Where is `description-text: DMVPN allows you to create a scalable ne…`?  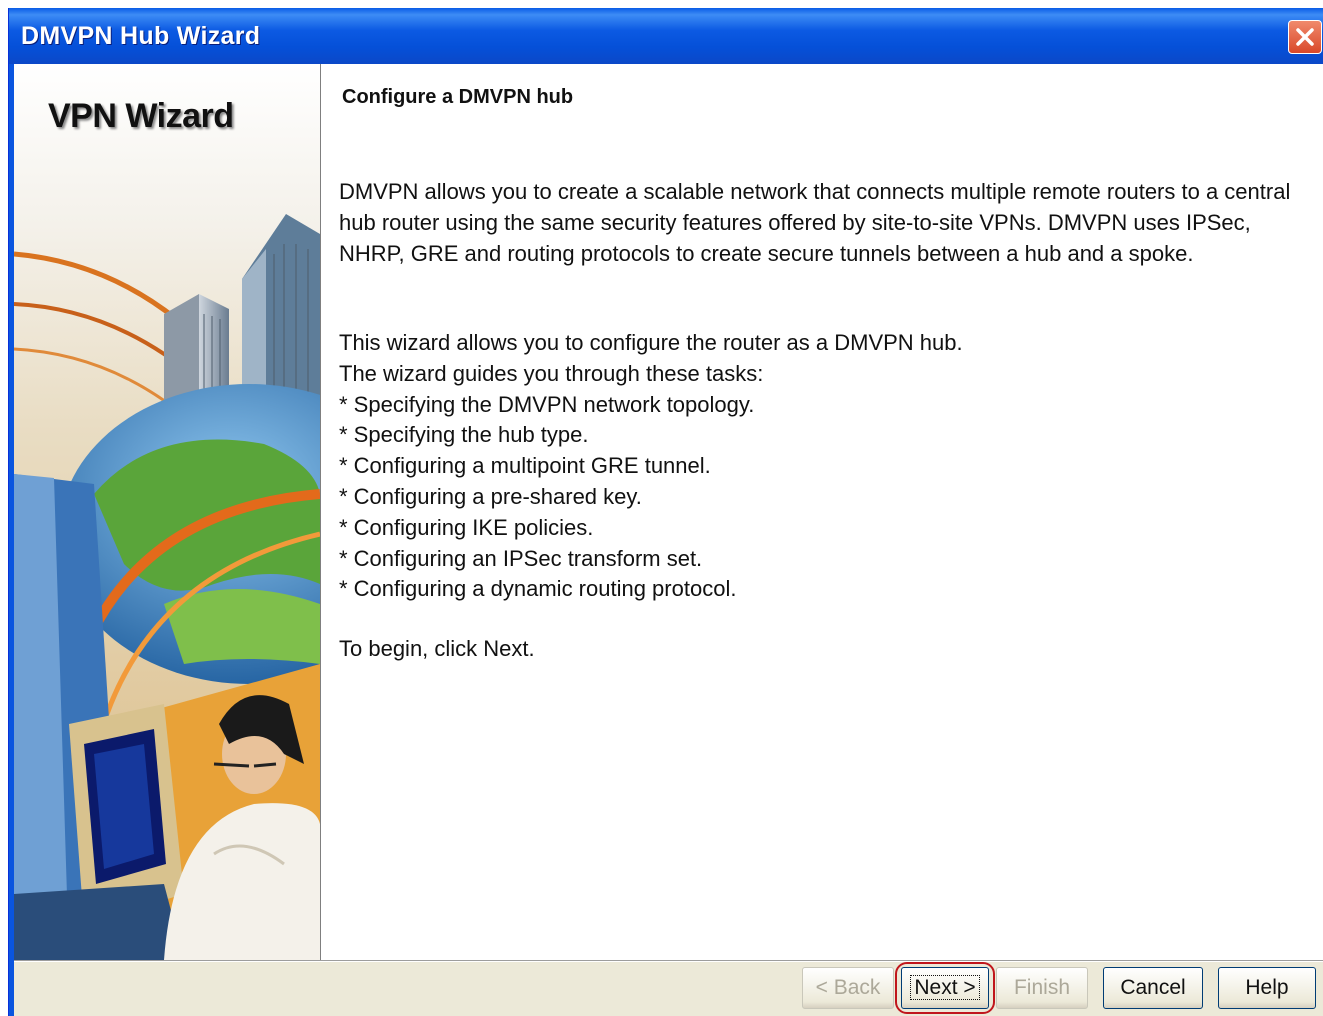 description-text: DMVPN allows you to create a scalable ne… is located at coordinates (815, 222).